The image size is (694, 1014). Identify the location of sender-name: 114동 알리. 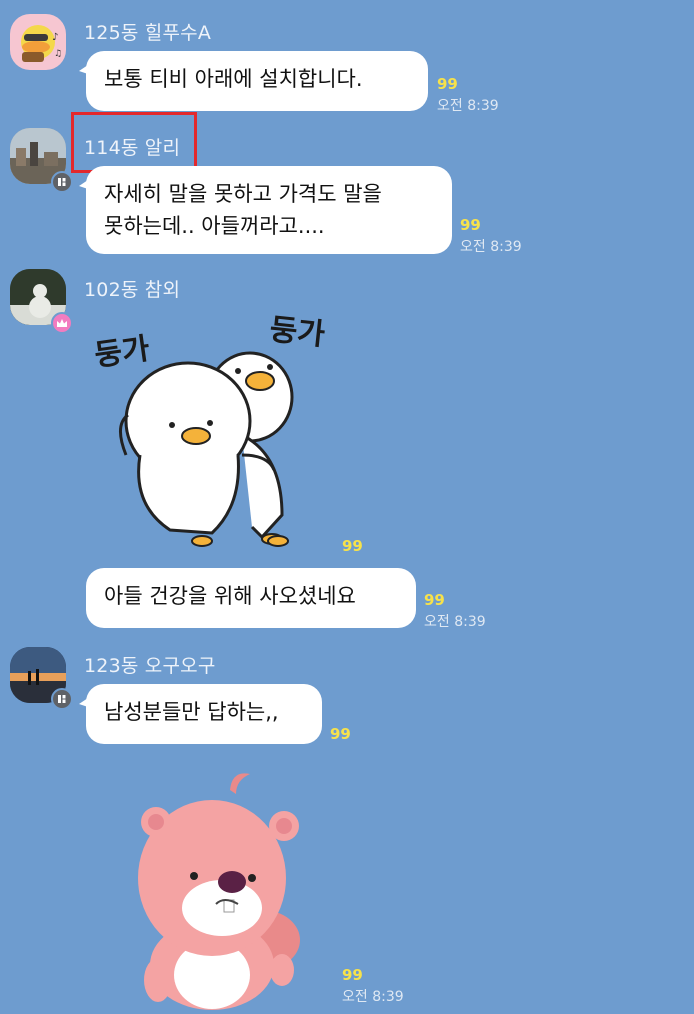
(132, 148).